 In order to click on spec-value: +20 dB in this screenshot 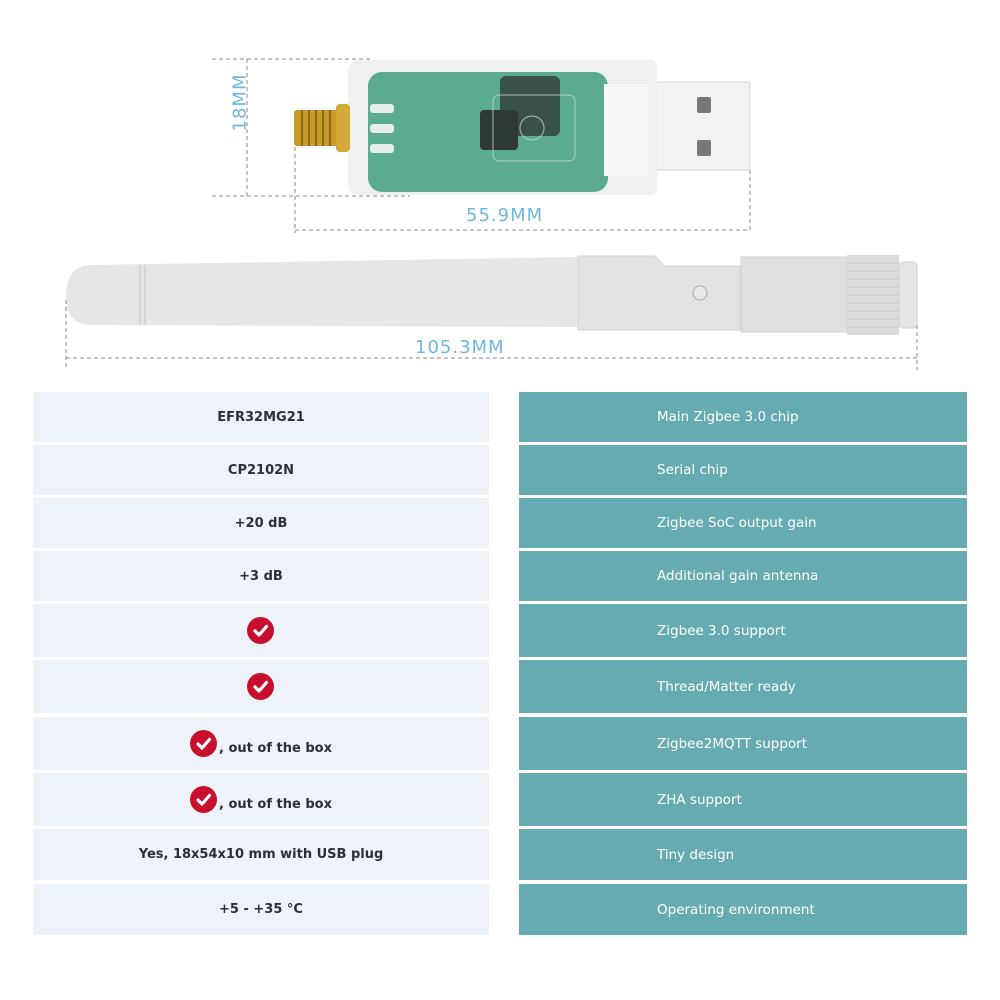, I will do `click(261, 523)`.